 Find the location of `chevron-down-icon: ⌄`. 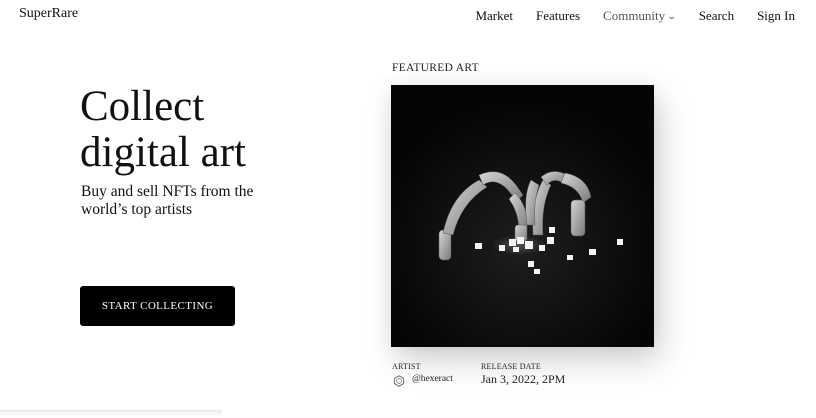

chevron-down-icon: ⌄ is located at coordinates (672, 16).